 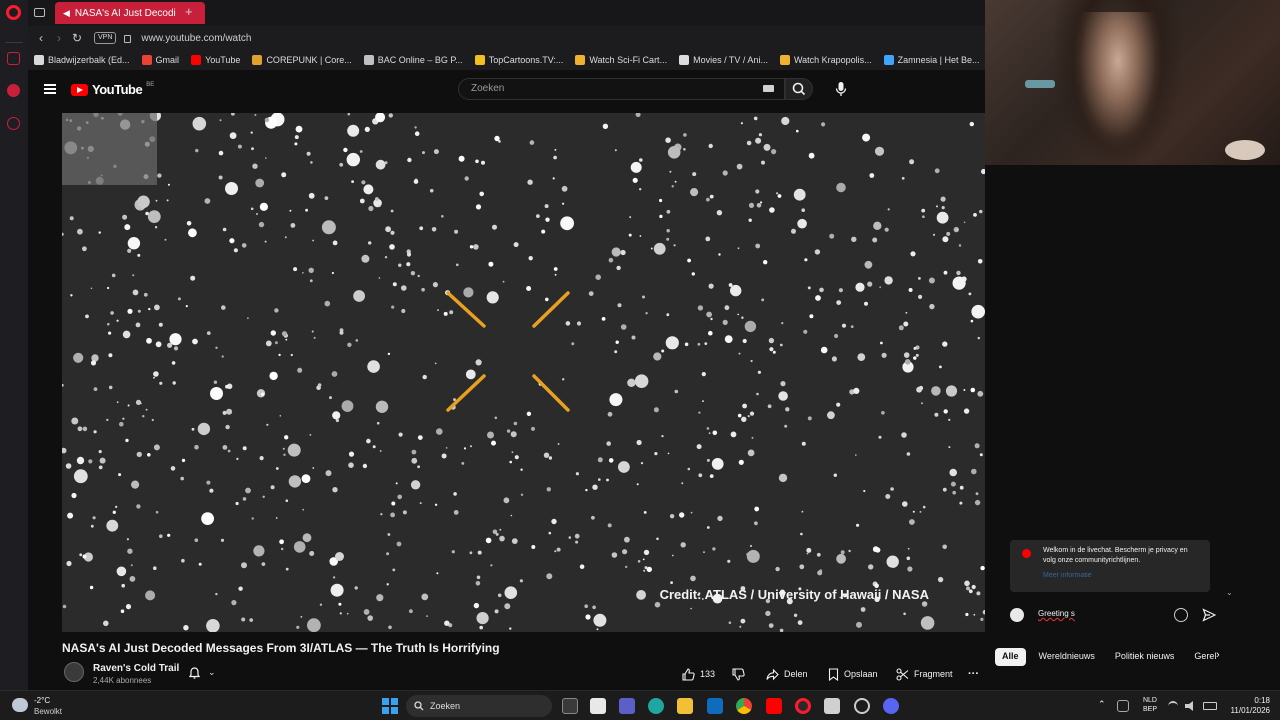 What do you see at coordinates (973, 674) in the screenshot?
I see `more-actions-button: ···` at bounding box center [973, 674].